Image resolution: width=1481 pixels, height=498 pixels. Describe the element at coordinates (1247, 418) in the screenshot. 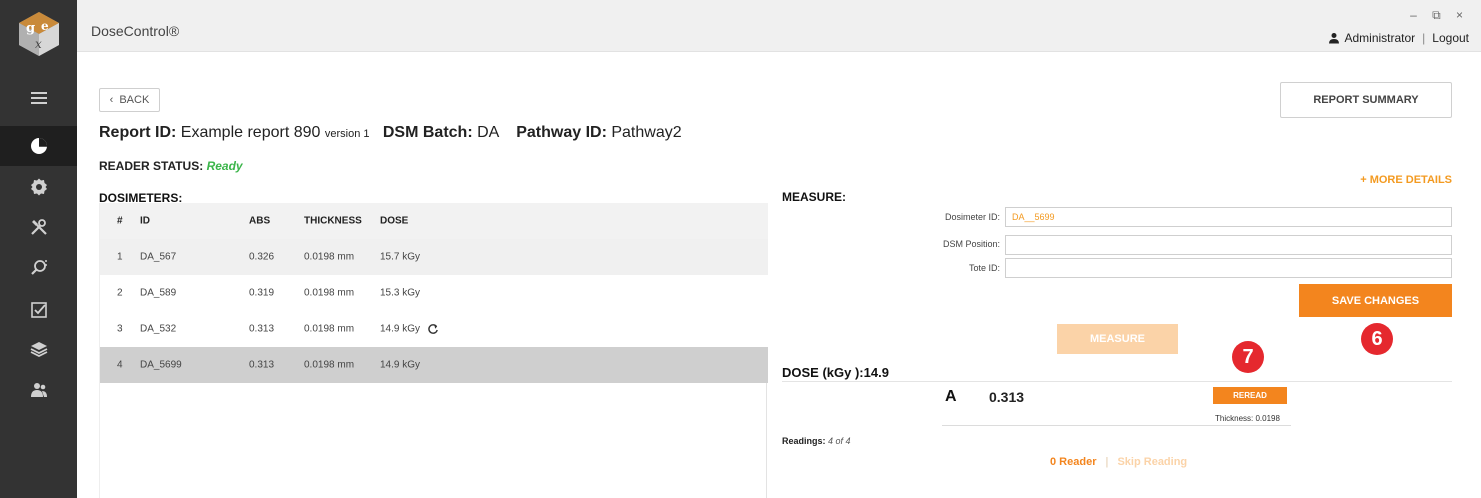

I see `reading-thickness: Thickness: 0.0198` at that location.